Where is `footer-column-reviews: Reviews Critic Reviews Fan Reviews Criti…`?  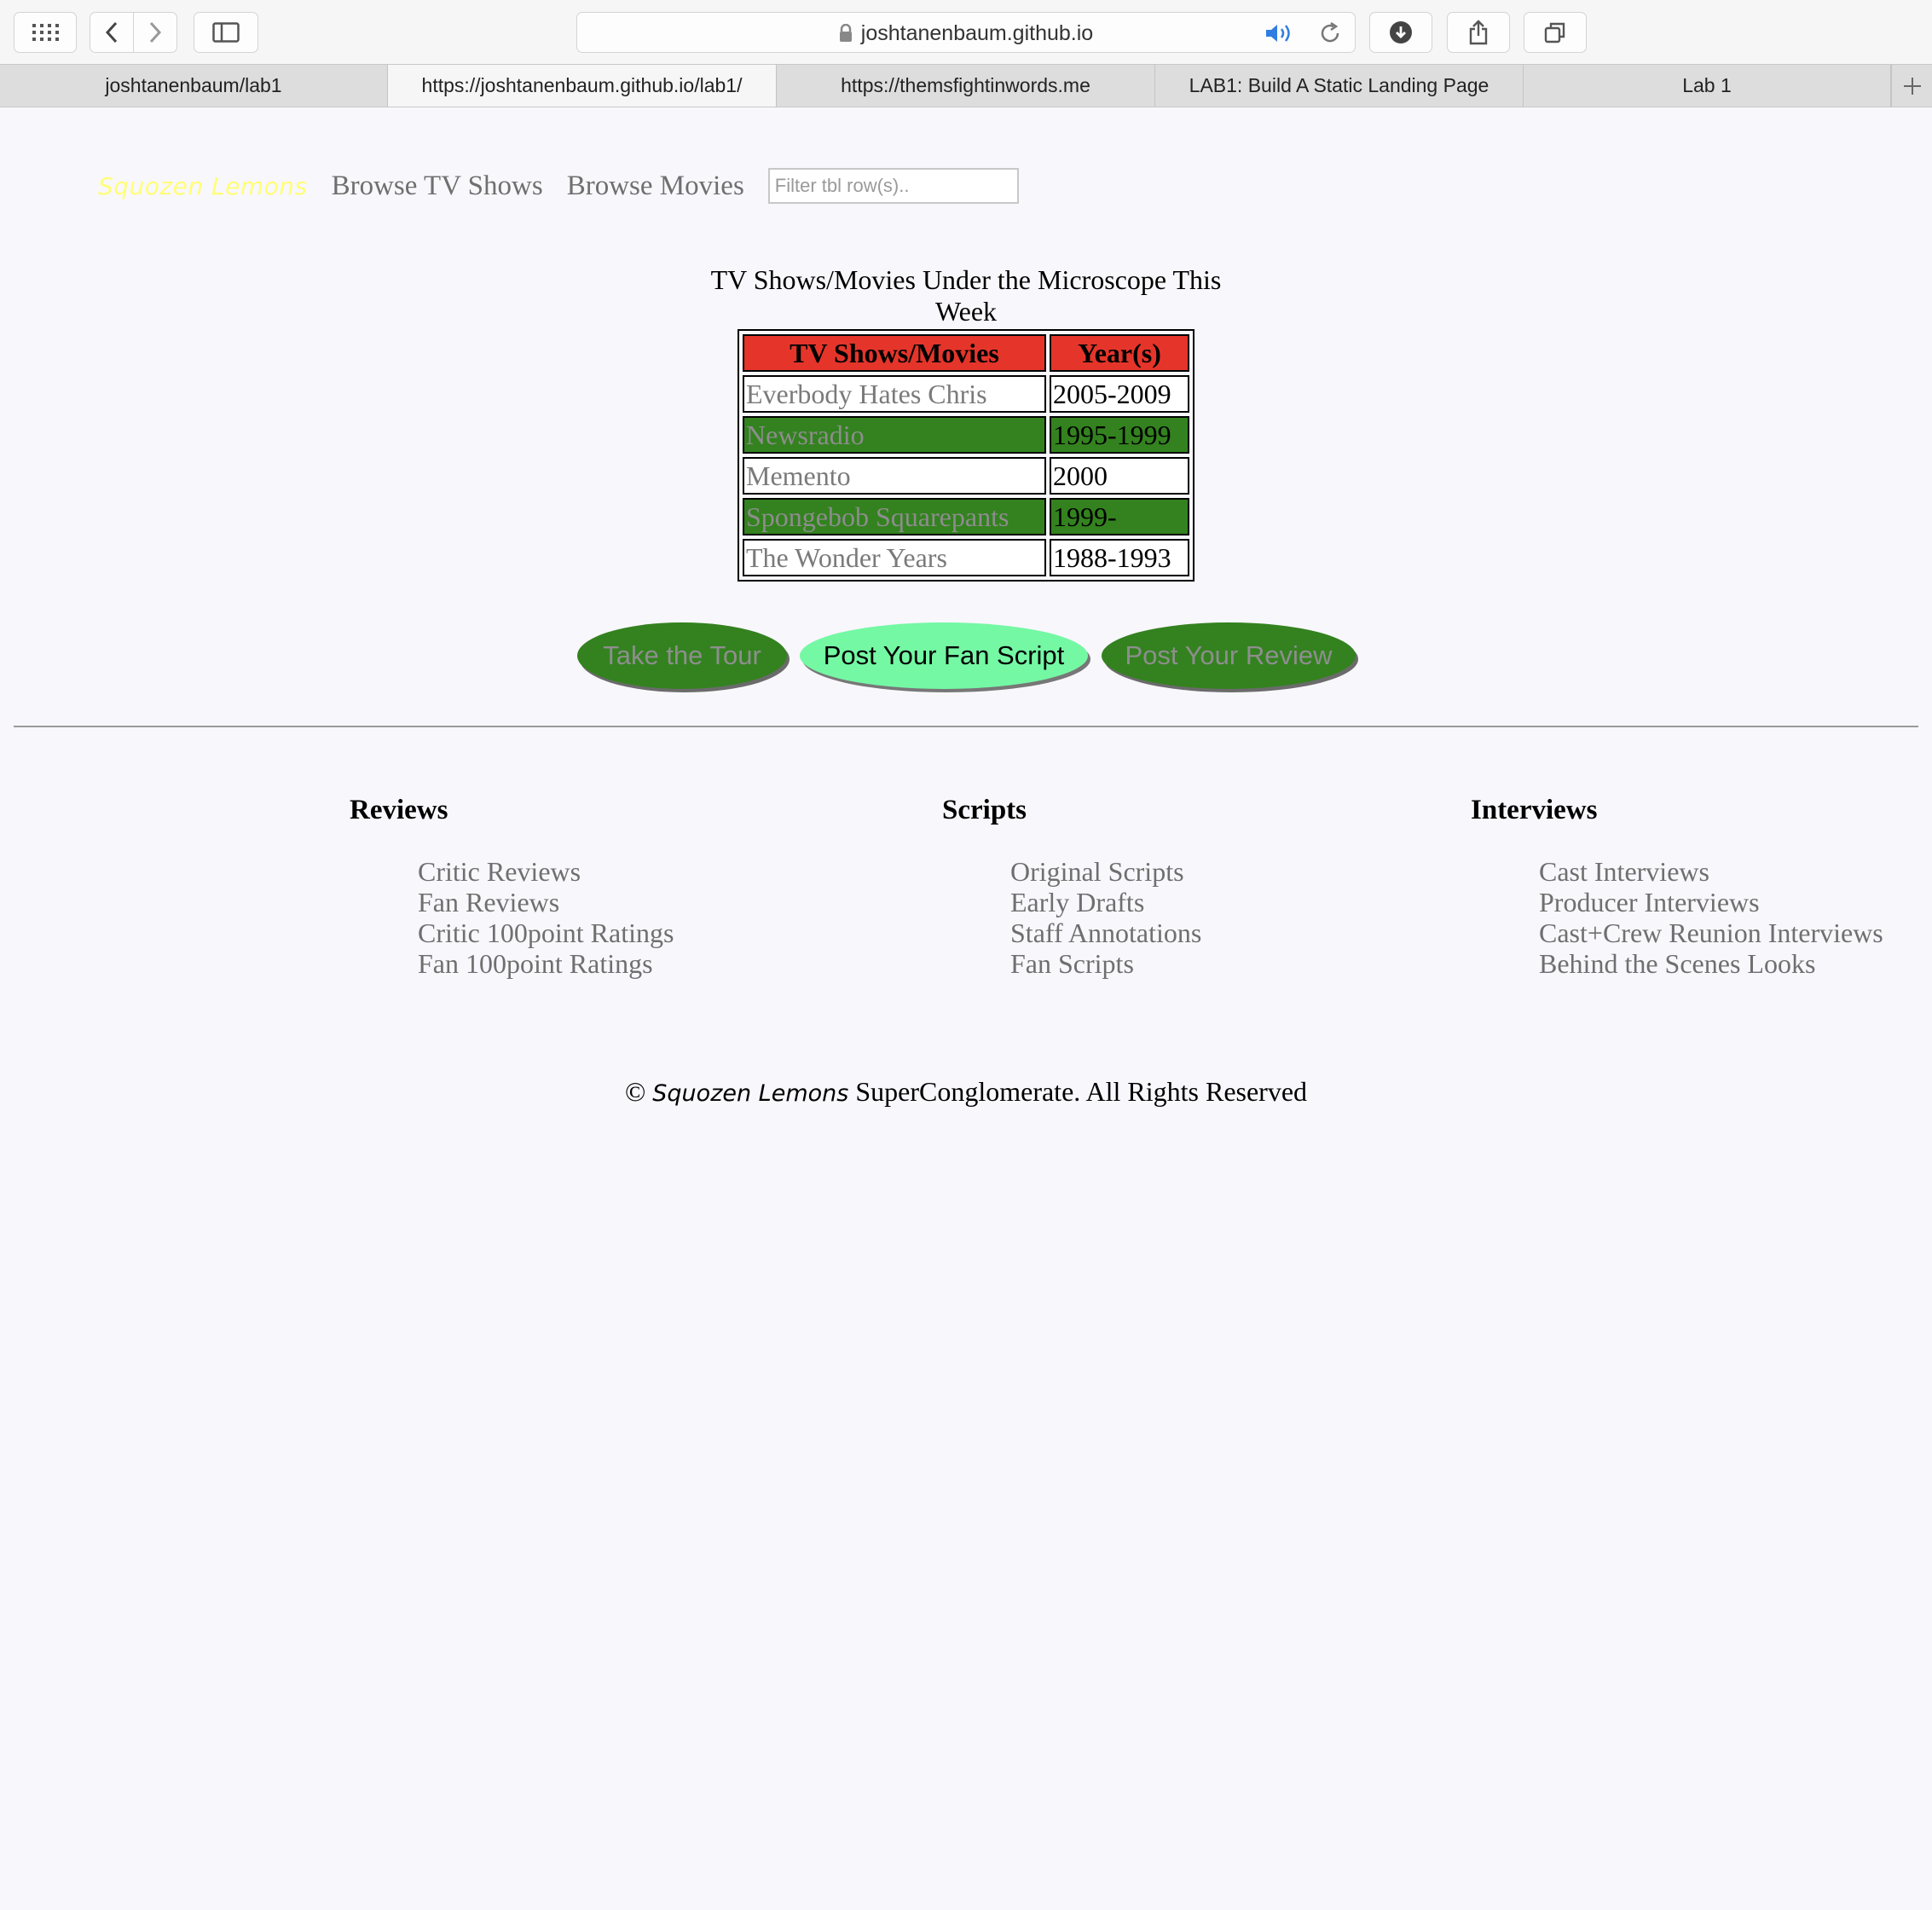
footer-column-reviews: Reviews Critic Reviews Fan Reviews Criti… is located at coordinates (512, 885).